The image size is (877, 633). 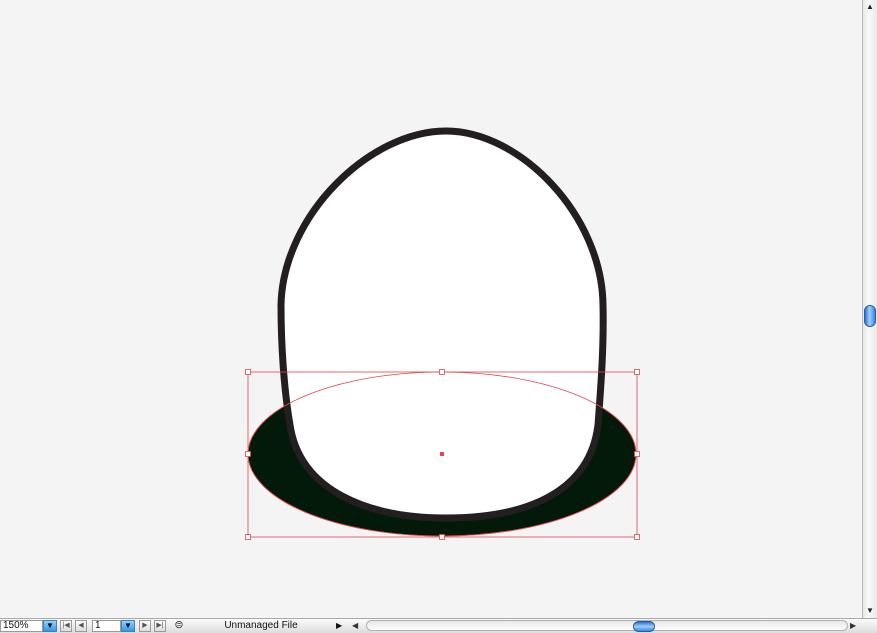 I want to click on center-point, so click(x=442, y=454).